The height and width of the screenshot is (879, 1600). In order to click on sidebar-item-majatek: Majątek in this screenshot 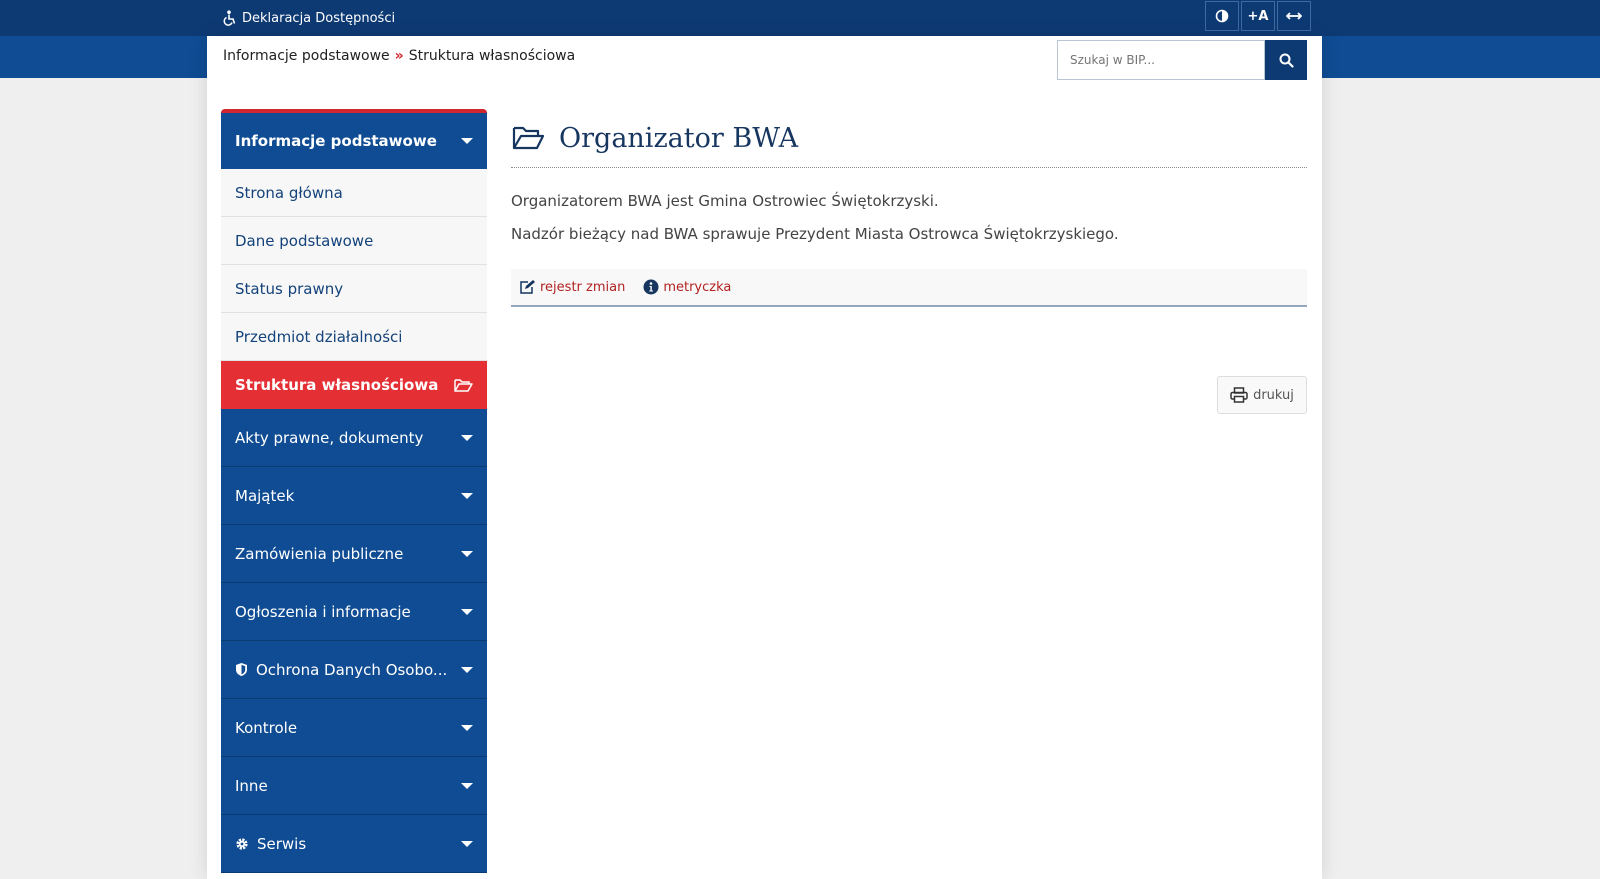, I will do `click(354, 496)`.